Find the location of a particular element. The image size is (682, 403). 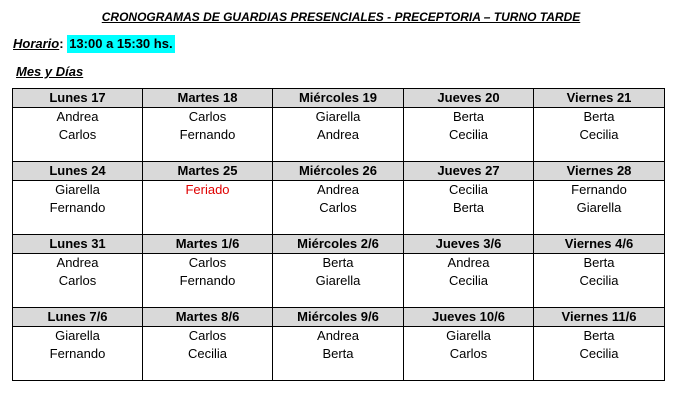

day-header: Jueves 3/6 is located at coordinates (468, 244).